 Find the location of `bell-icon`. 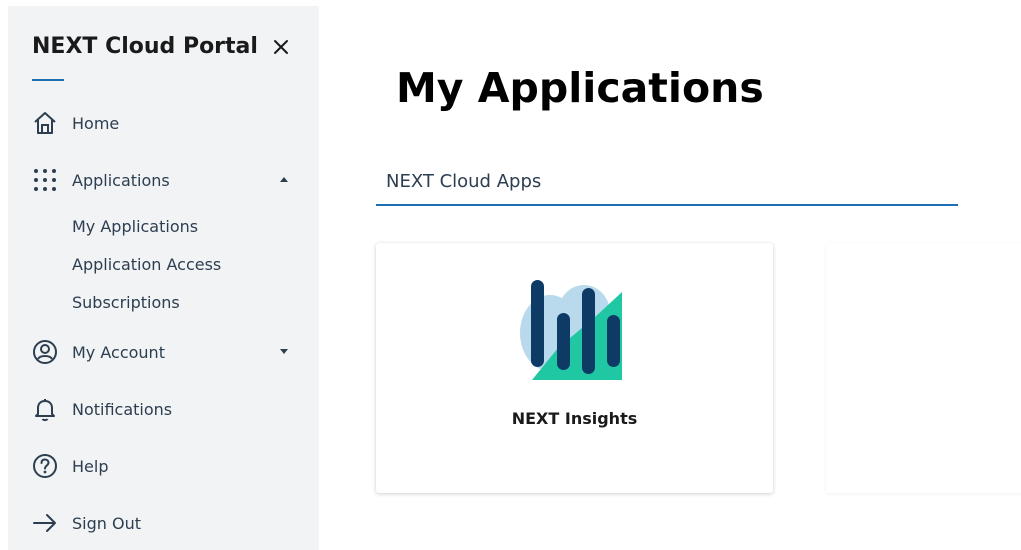

bell-icon is located at coordinates (45, 409).